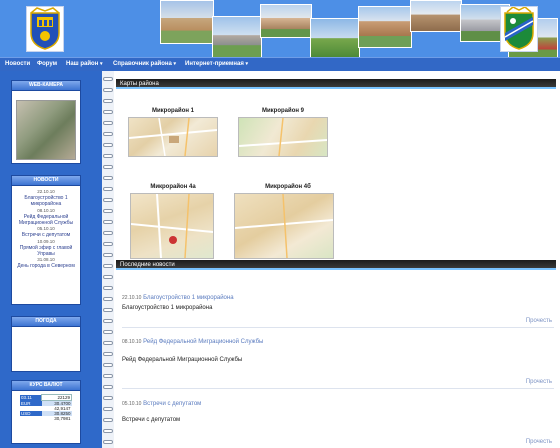 The height and width of the screenshot is (448, 560). Describe the element at coordinates (182, 360) in the screenshot. I see `news-text: Рейд Федеральной Миграционной Службы` at that location.